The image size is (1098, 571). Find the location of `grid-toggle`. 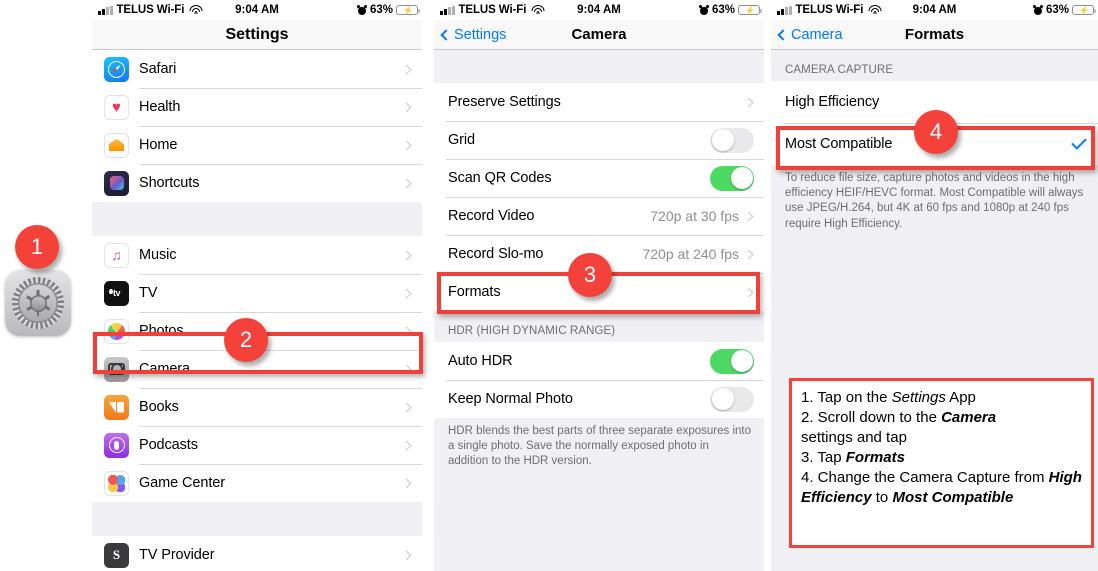

grid-toggle is located at coordinates (732, 140).